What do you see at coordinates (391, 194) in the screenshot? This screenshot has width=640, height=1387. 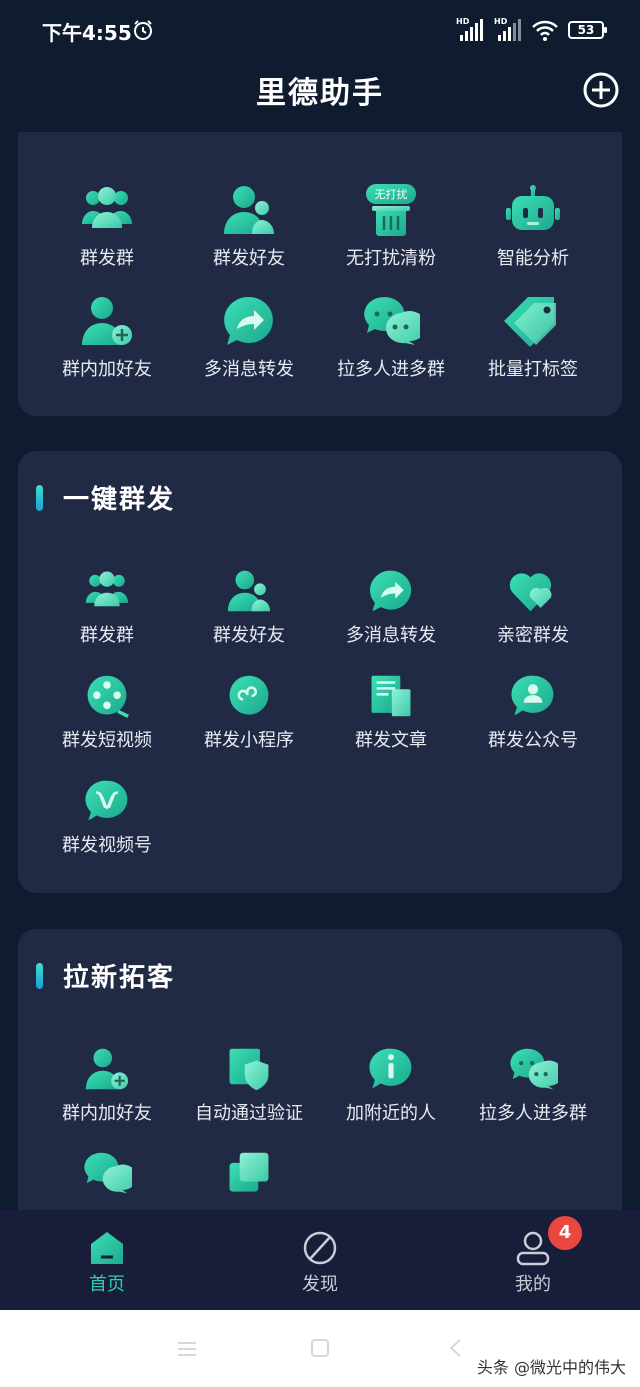 I see `quiet-tag: 无打扰` at bounding box center [391, 194].